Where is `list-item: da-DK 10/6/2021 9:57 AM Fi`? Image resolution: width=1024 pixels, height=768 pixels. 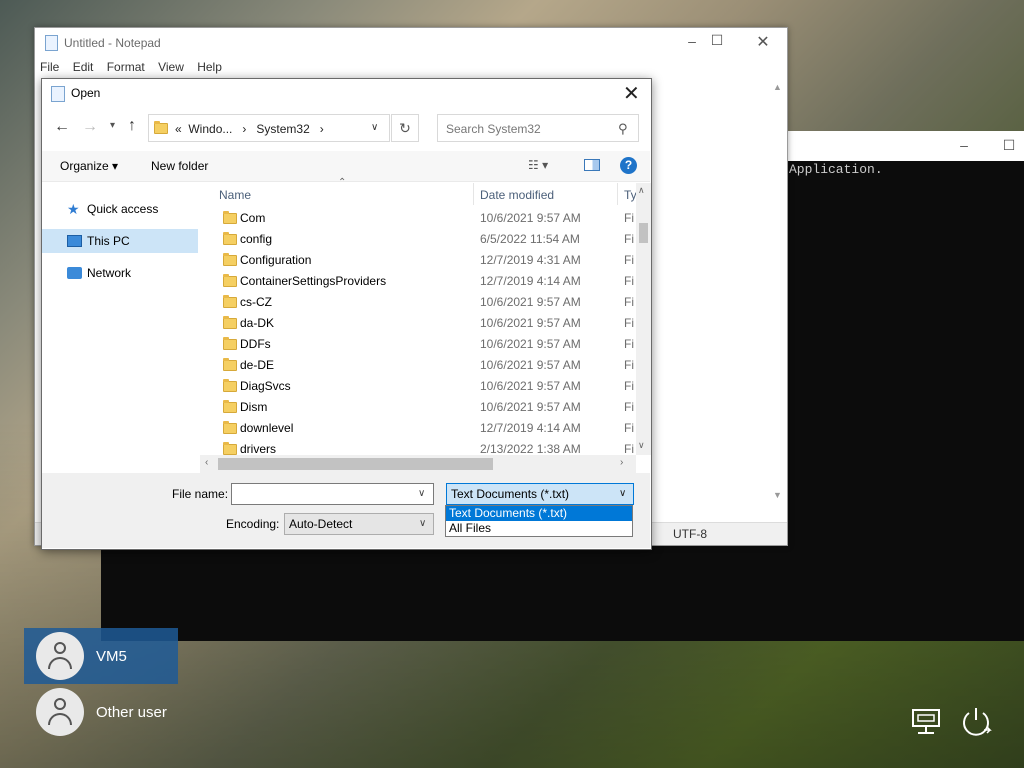 list-item: da-DK 10/6/2021 9:57 AM Fi is located at coordinates (424, 323).